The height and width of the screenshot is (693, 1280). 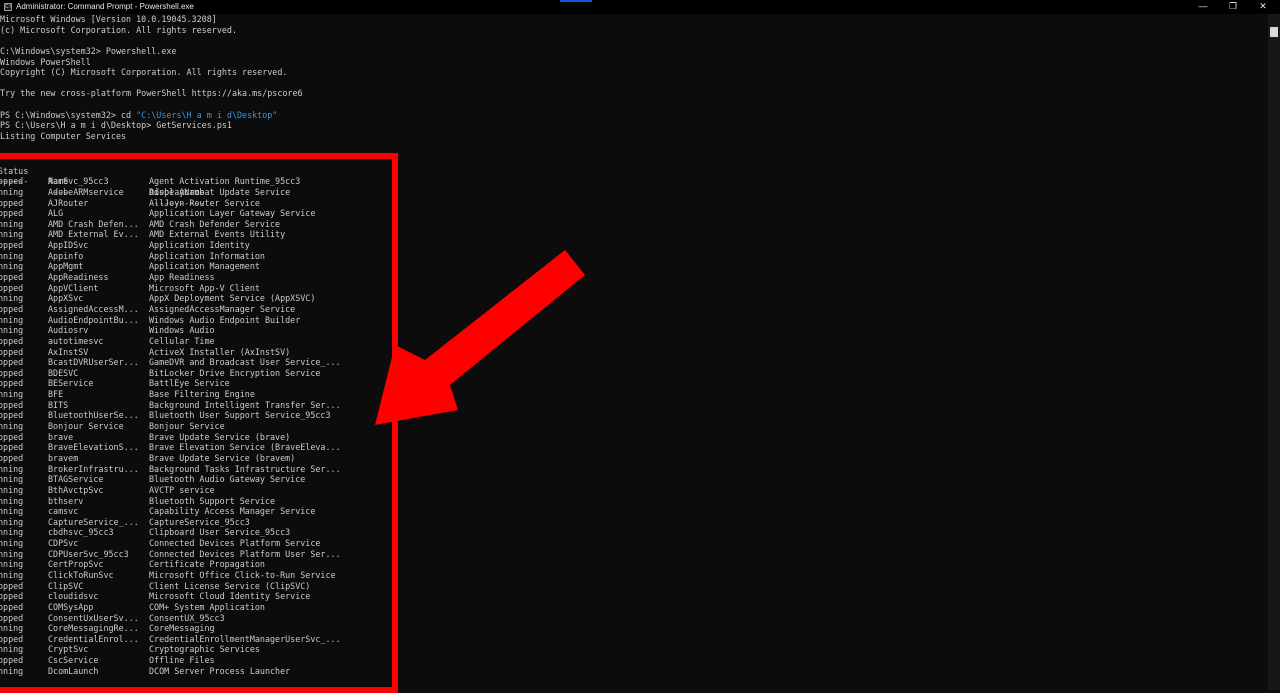 I want to click on service-row: opped AJRouter AllJoyn Router Service, so click(x=190, y=203).